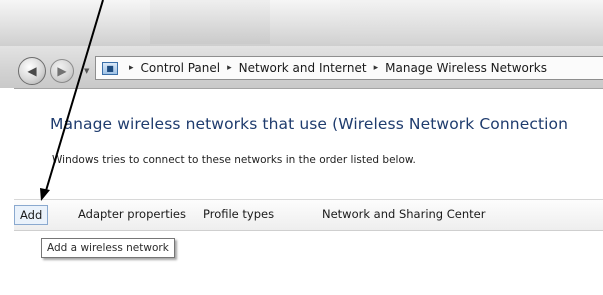 The width and height of the screenshot is (603, 295). I want to click on pointer-arrow-head, so click(45, 194).